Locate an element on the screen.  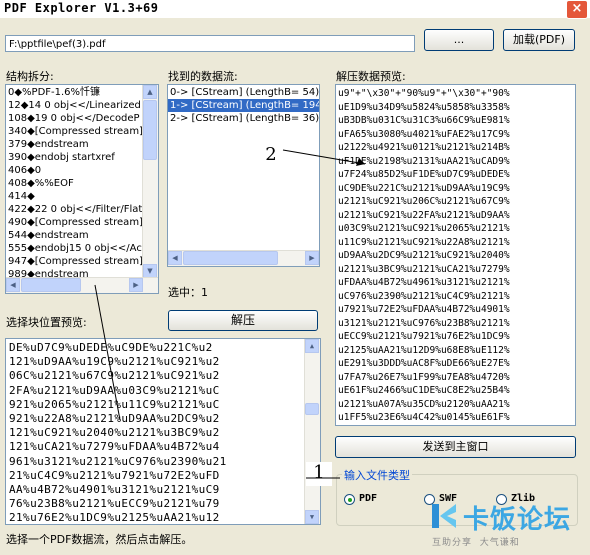
watermark-brand: 卡饭论坛 is located at coordinates (517, 520).